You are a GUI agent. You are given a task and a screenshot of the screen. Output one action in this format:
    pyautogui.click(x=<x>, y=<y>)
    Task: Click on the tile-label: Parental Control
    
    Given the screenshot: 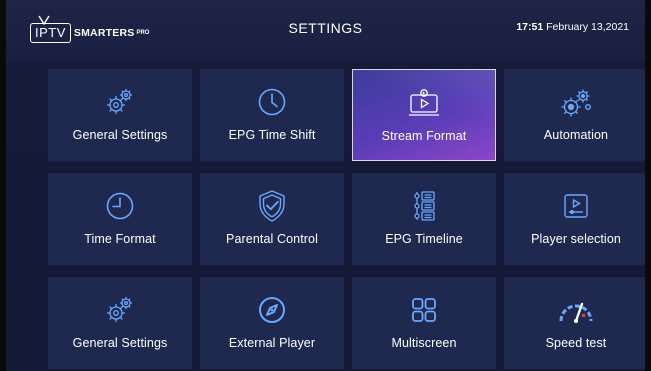 What is the action you would take?
    pyautogui.click(x=272, y=239)
    